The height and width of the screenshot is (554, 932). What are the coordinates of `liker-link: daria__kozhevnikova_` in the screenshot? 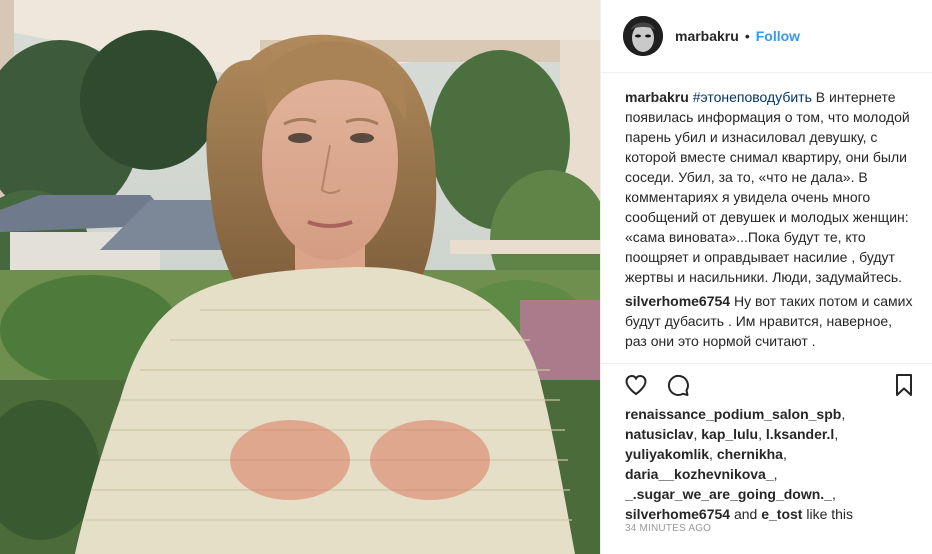 It's located at (699, 474).